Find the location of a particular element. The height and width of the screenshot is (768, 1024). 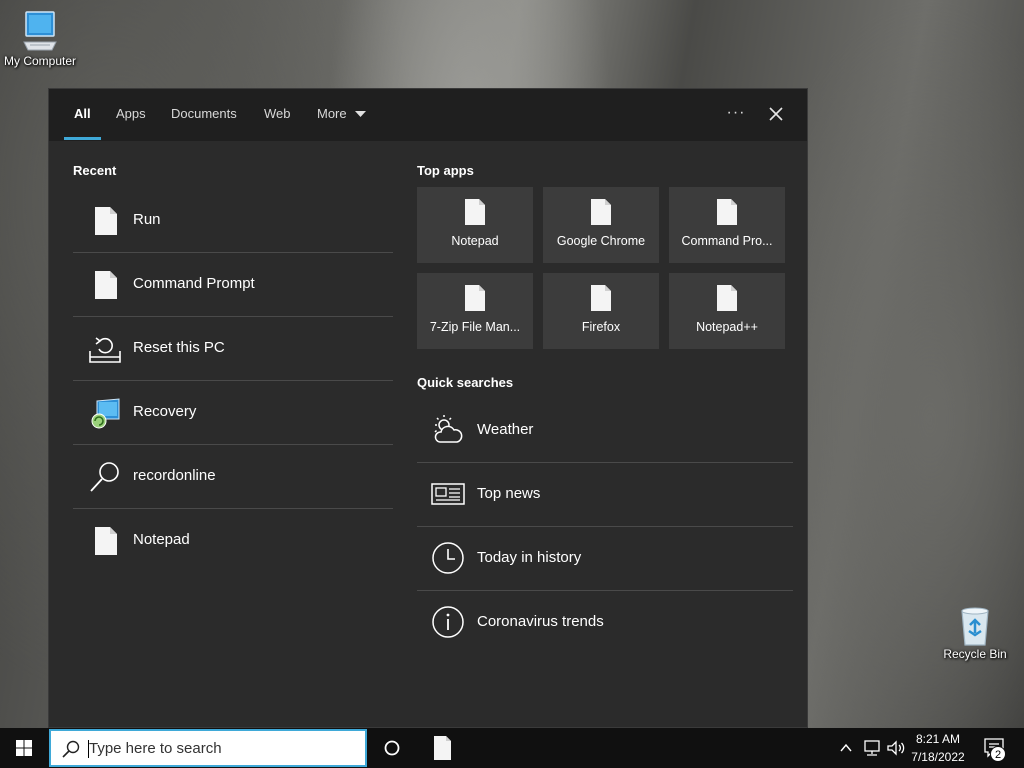

caret-down-icon is located at coordinates (361, 114).